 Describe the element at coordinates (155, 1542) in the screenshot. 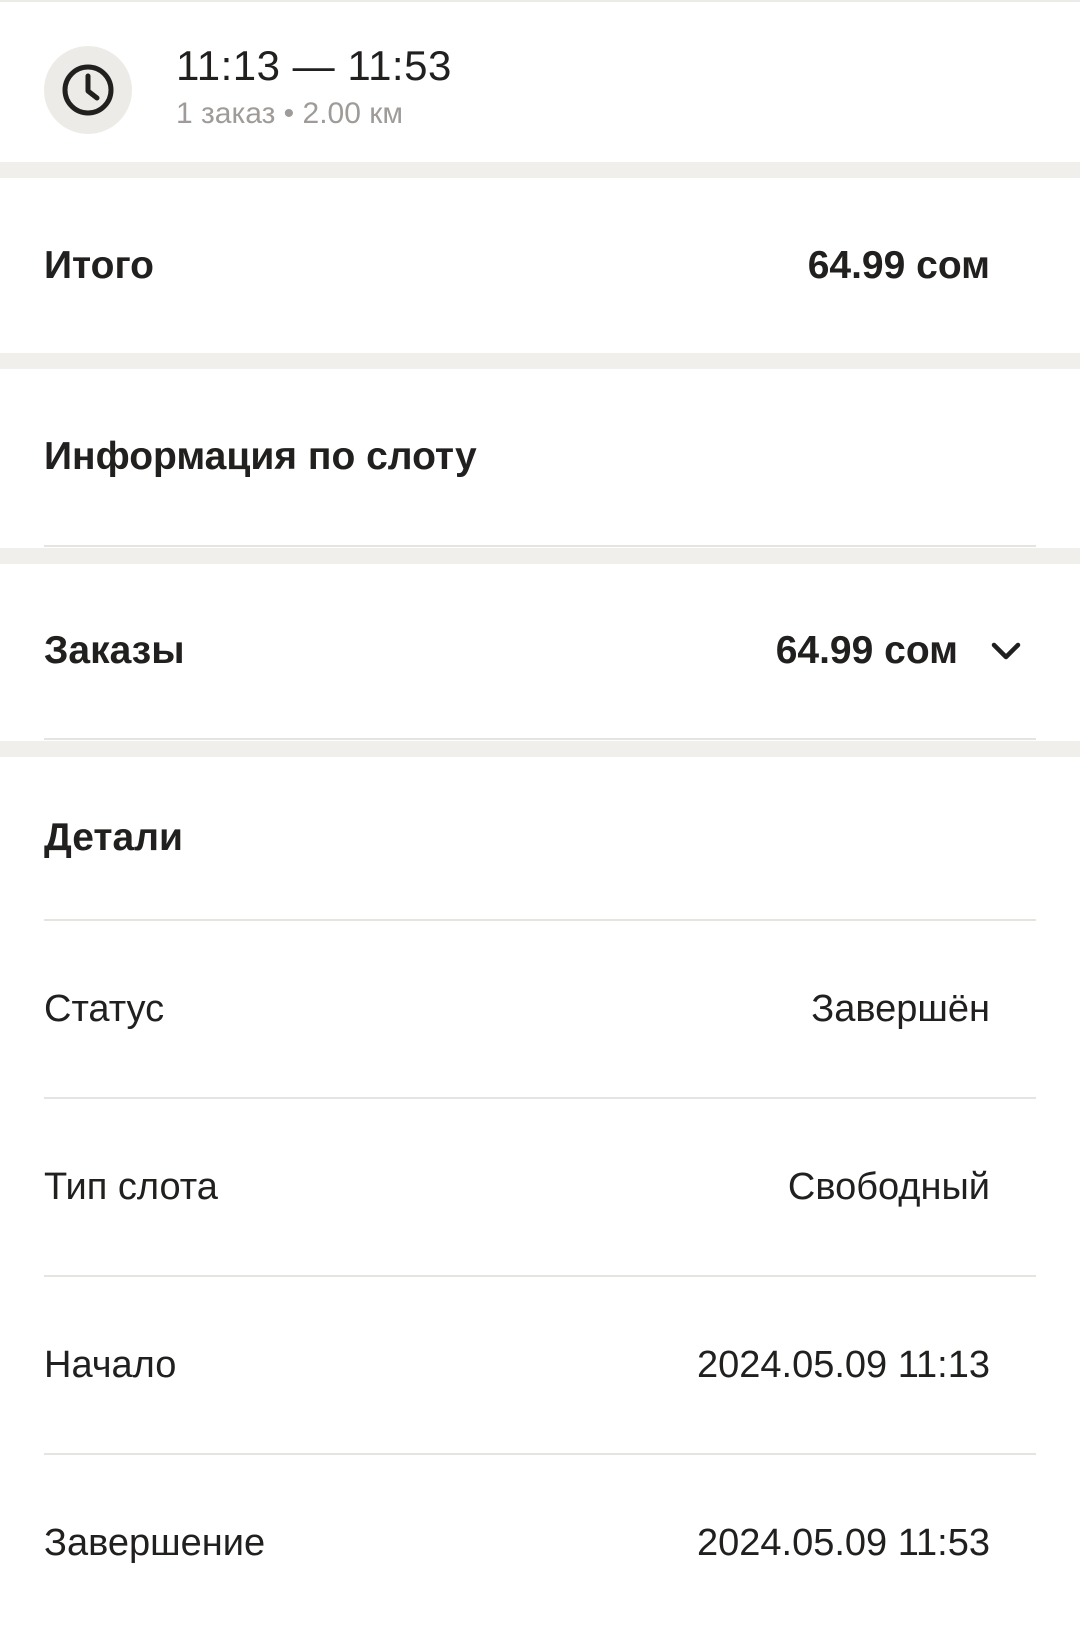

I see `end-label: Завершение` at that location.